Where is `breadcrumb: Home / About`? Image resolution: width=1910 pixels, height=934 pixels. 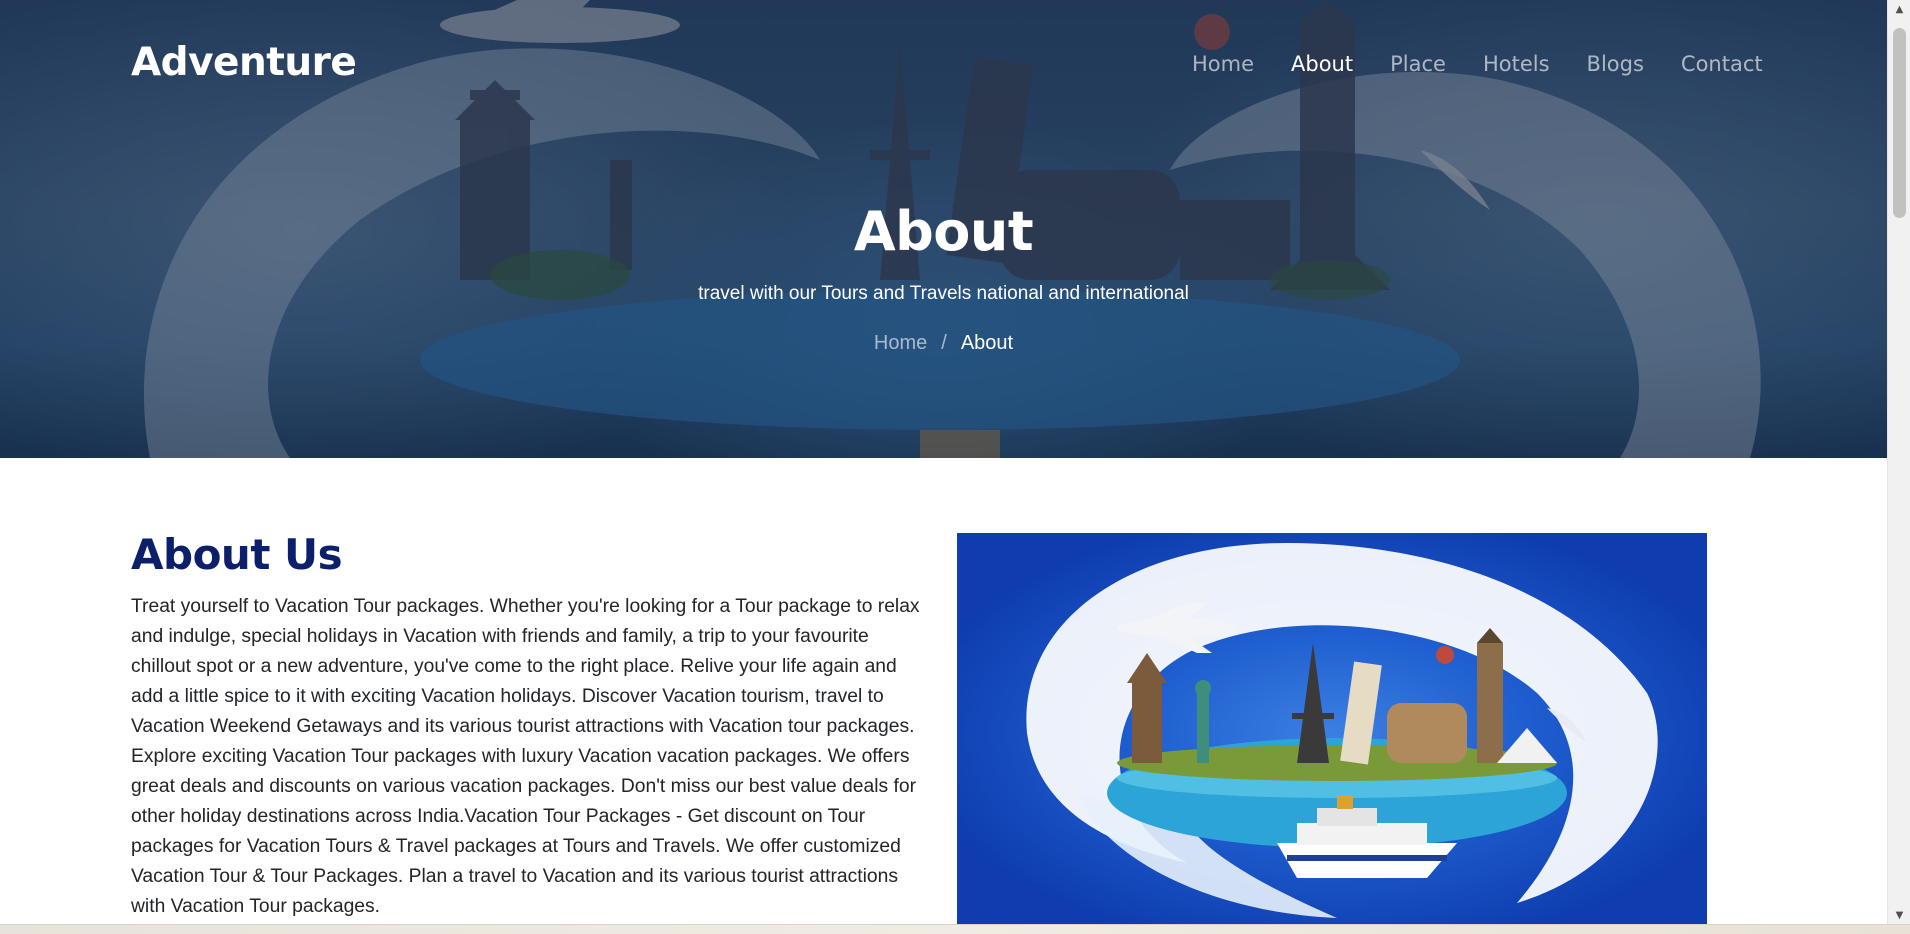
breadcrumb: Home / About is located at coordinates (943, 343).